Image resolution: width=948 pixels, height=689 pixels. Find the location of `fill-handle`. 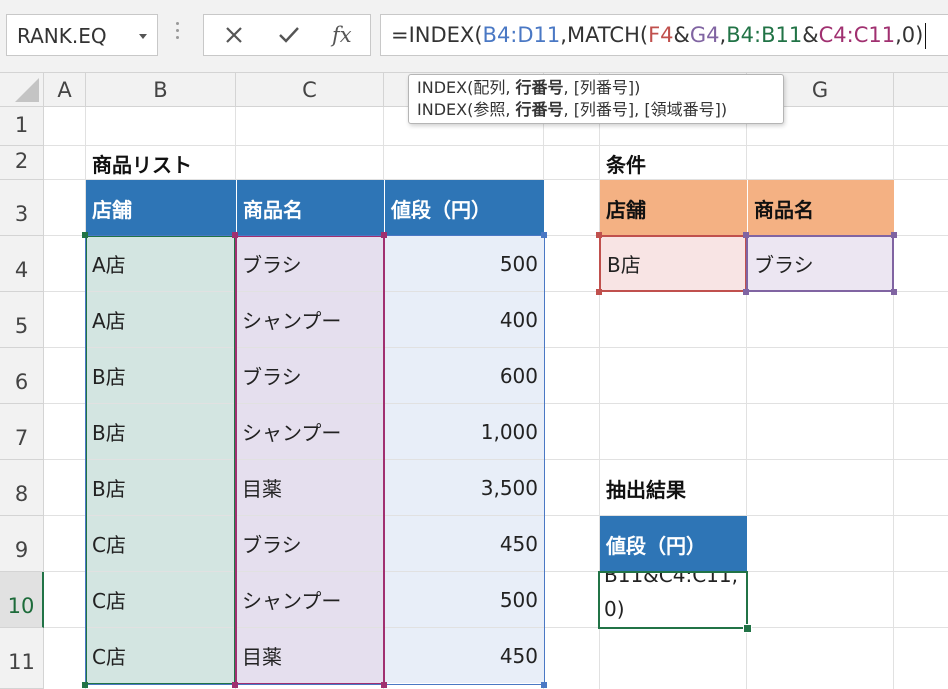

fill-handle is located at coordinates (747, 628).